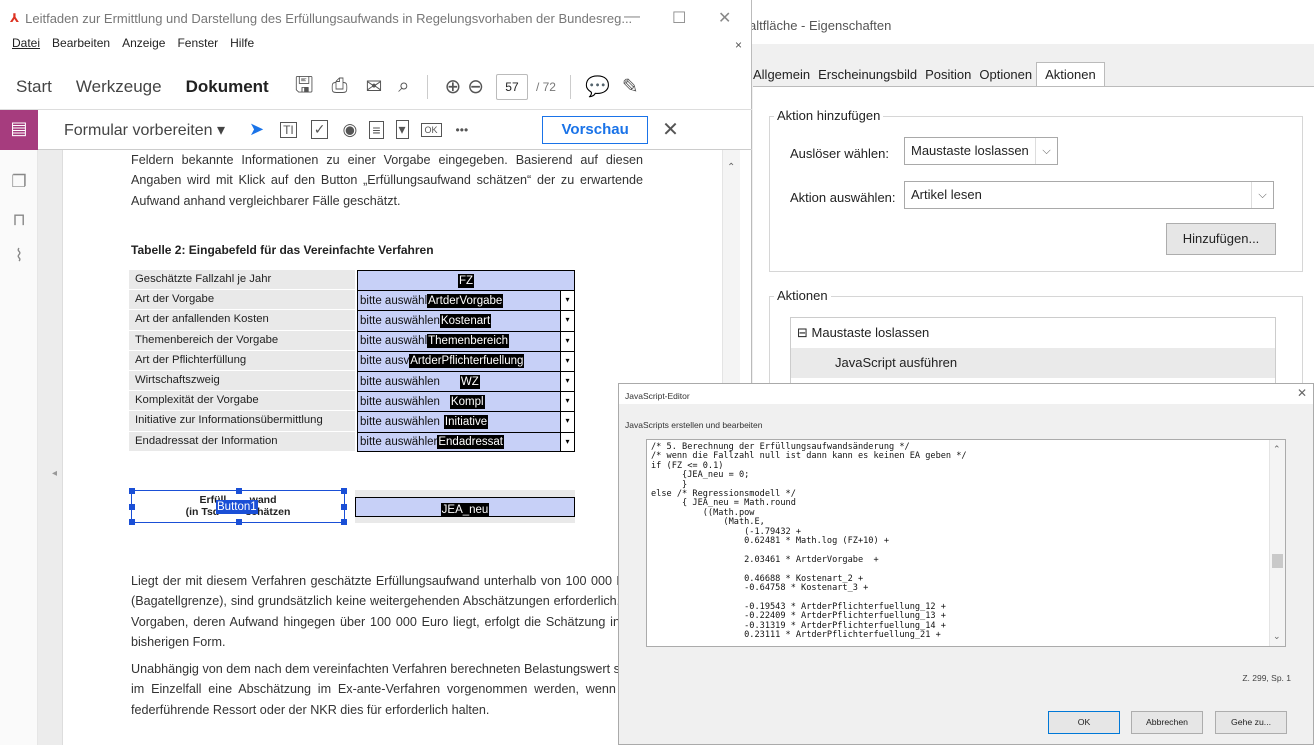 The height and width of the screenshot is (745, 1314). I want to click on result-field: JEA_neu, so click(465, 507).